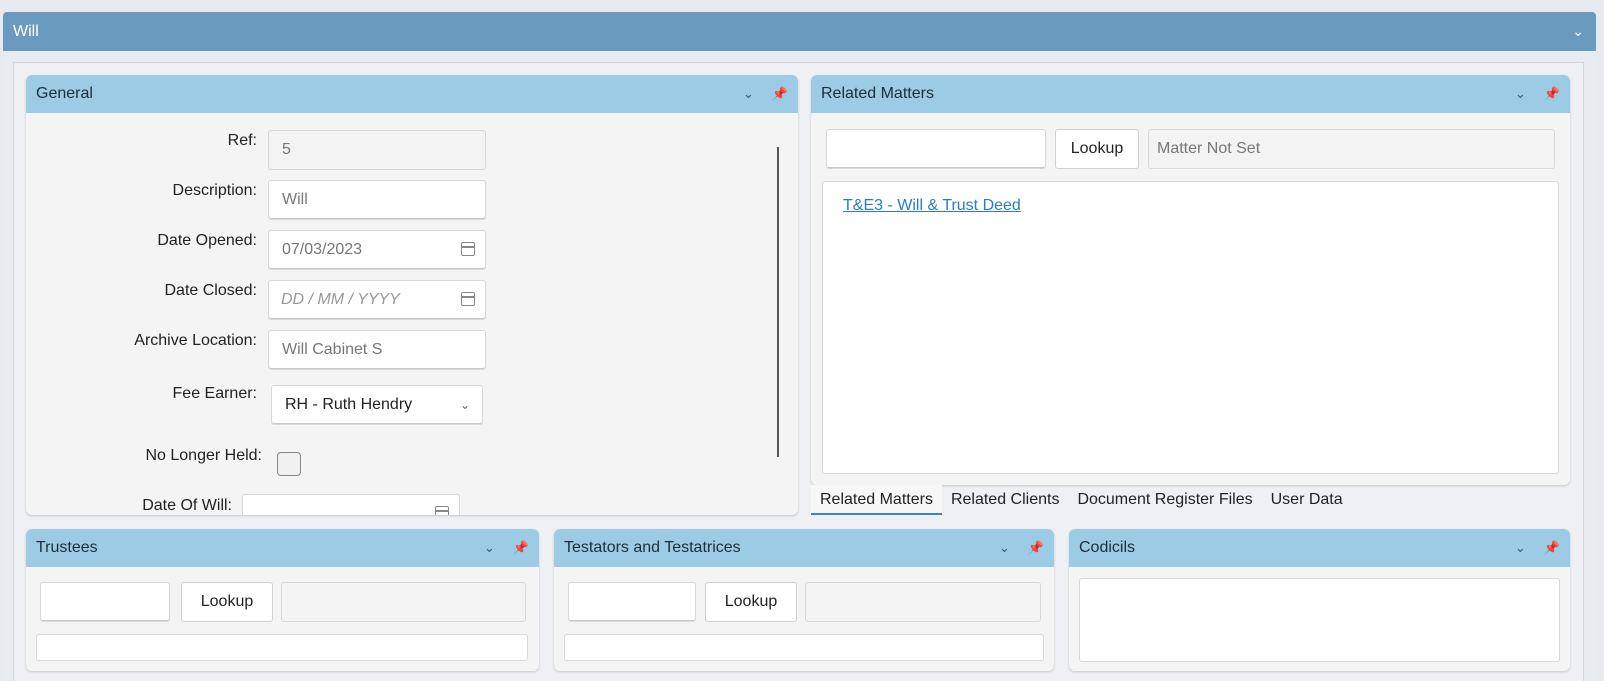 This screenshot has width=1604, height=681. I want to click on testators-title: Testators and Testatrices, so click(652, 547).